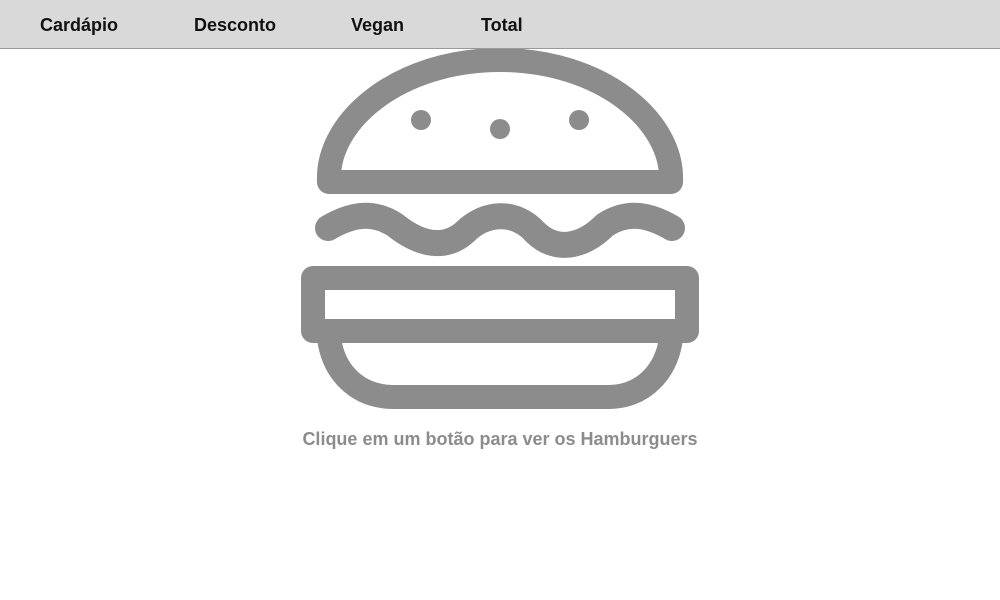 The height and width of the screenshot is (600, 1000). I want to click on nav-button-total: Total, so click(502, 24).